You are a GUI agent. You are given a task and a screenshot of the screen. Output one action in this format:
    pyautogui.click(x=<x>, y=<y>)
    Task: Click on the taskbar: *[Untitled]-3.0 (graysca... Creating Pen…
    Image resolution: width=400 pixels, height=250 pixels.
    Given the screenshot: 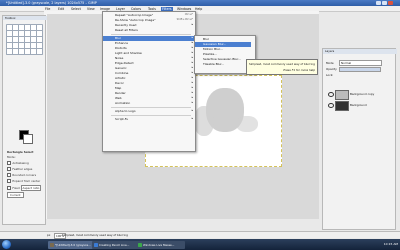 What is the action you would take?
    pyautogui.click(x=200, y=244)
    